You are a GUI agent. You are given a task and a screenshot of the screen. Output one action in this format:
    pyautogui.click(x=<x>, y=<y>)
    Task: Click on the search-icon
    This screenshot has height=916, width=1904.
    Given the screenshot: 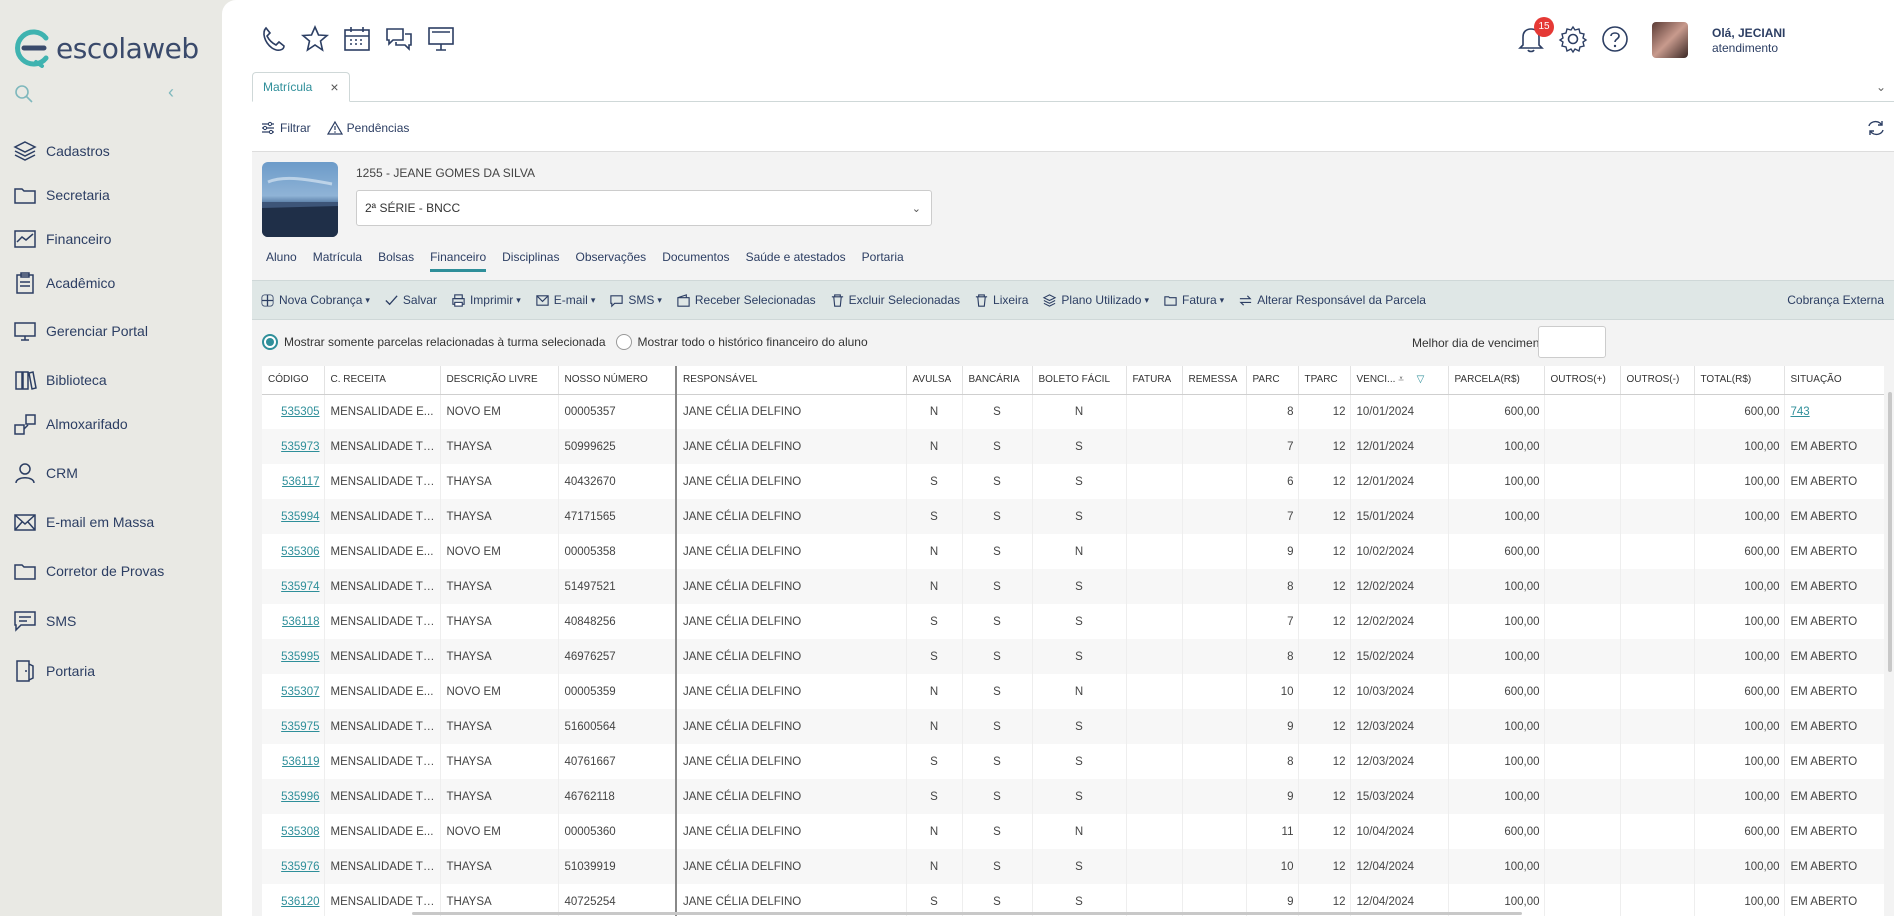 What is the action you would take?
    pyautogui.click(x=24, y=94)
    